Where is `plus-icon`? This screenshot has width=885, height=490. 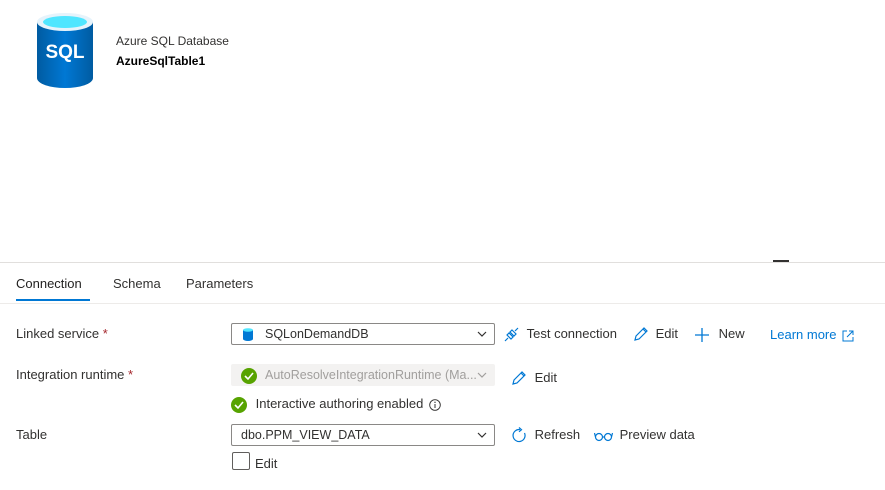 plus-icon is located at coordinates (702, 334).